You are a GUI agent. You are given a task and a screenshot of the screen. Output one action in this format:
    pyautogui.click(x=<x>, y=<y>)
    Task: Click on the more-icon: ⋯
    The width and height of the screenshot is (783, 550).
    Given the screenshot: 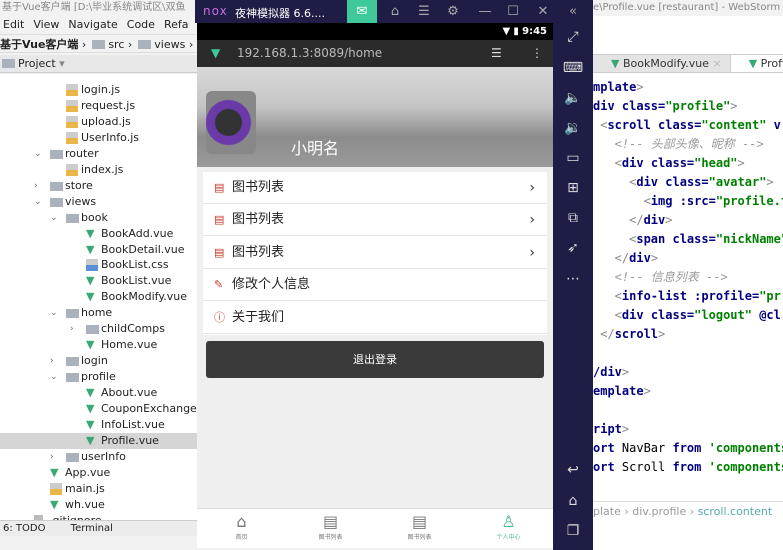 What is the action you would take?
    pyautogui.click(x=573, y=279)
    